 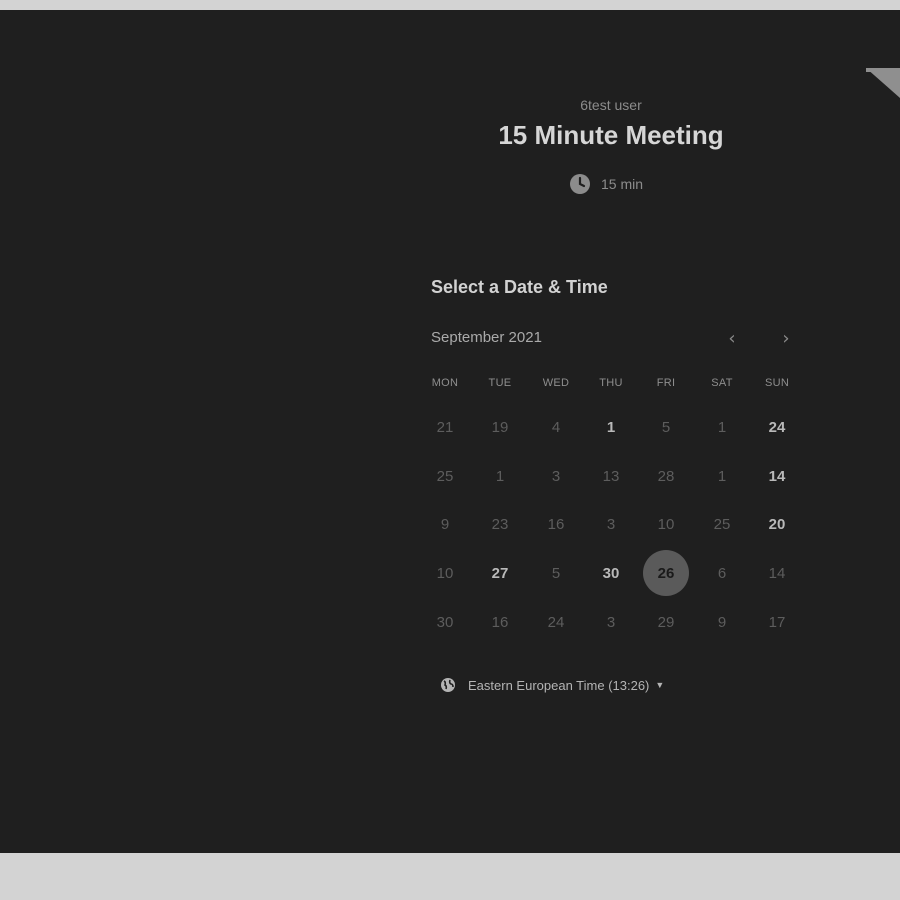 I want to click on chevron-right-icon: ›, so click(x=786, y=338).